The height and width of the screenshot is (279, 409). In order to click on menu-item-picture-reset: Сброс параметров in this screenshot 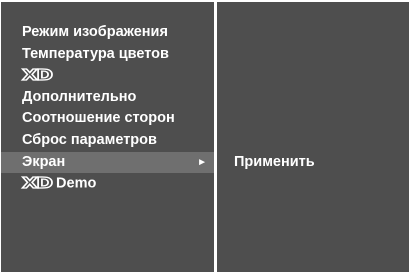, I will do `click(107, 141)`.